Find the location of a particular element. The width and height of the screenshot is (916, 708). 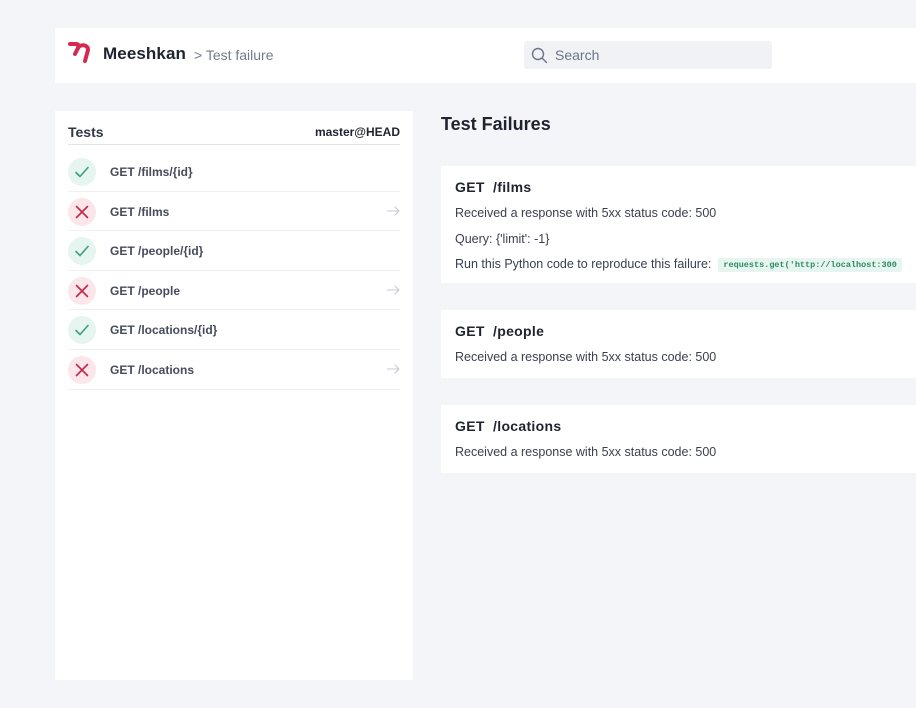

failure-query: Query: {'limit': -1} is located at coordinates (502, 239).